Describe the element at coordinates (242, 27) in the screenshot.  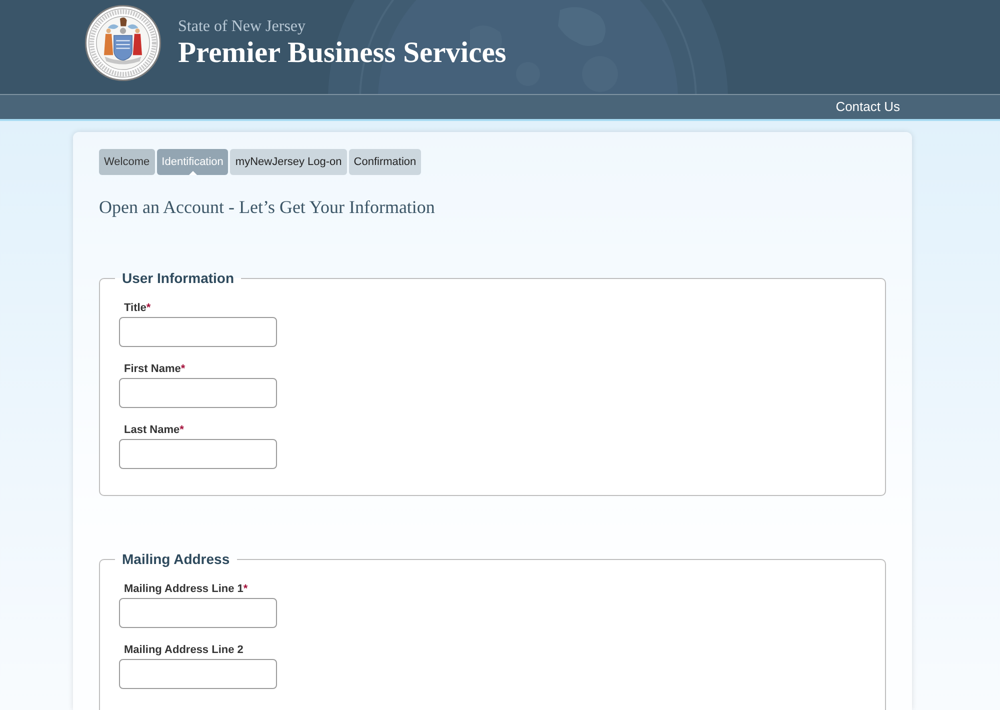
I see `site-subtitle: State of New Jersey` at that location.